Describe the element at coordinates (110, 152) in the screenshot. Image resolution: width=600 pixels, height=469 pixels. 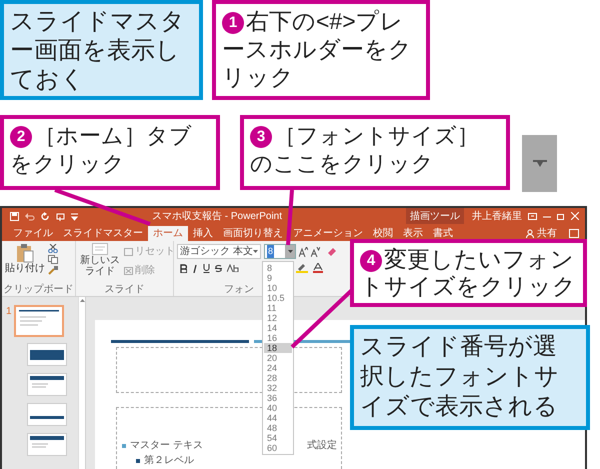
I see `callout: 2 ［ホーム］タブをクリック` at that location.